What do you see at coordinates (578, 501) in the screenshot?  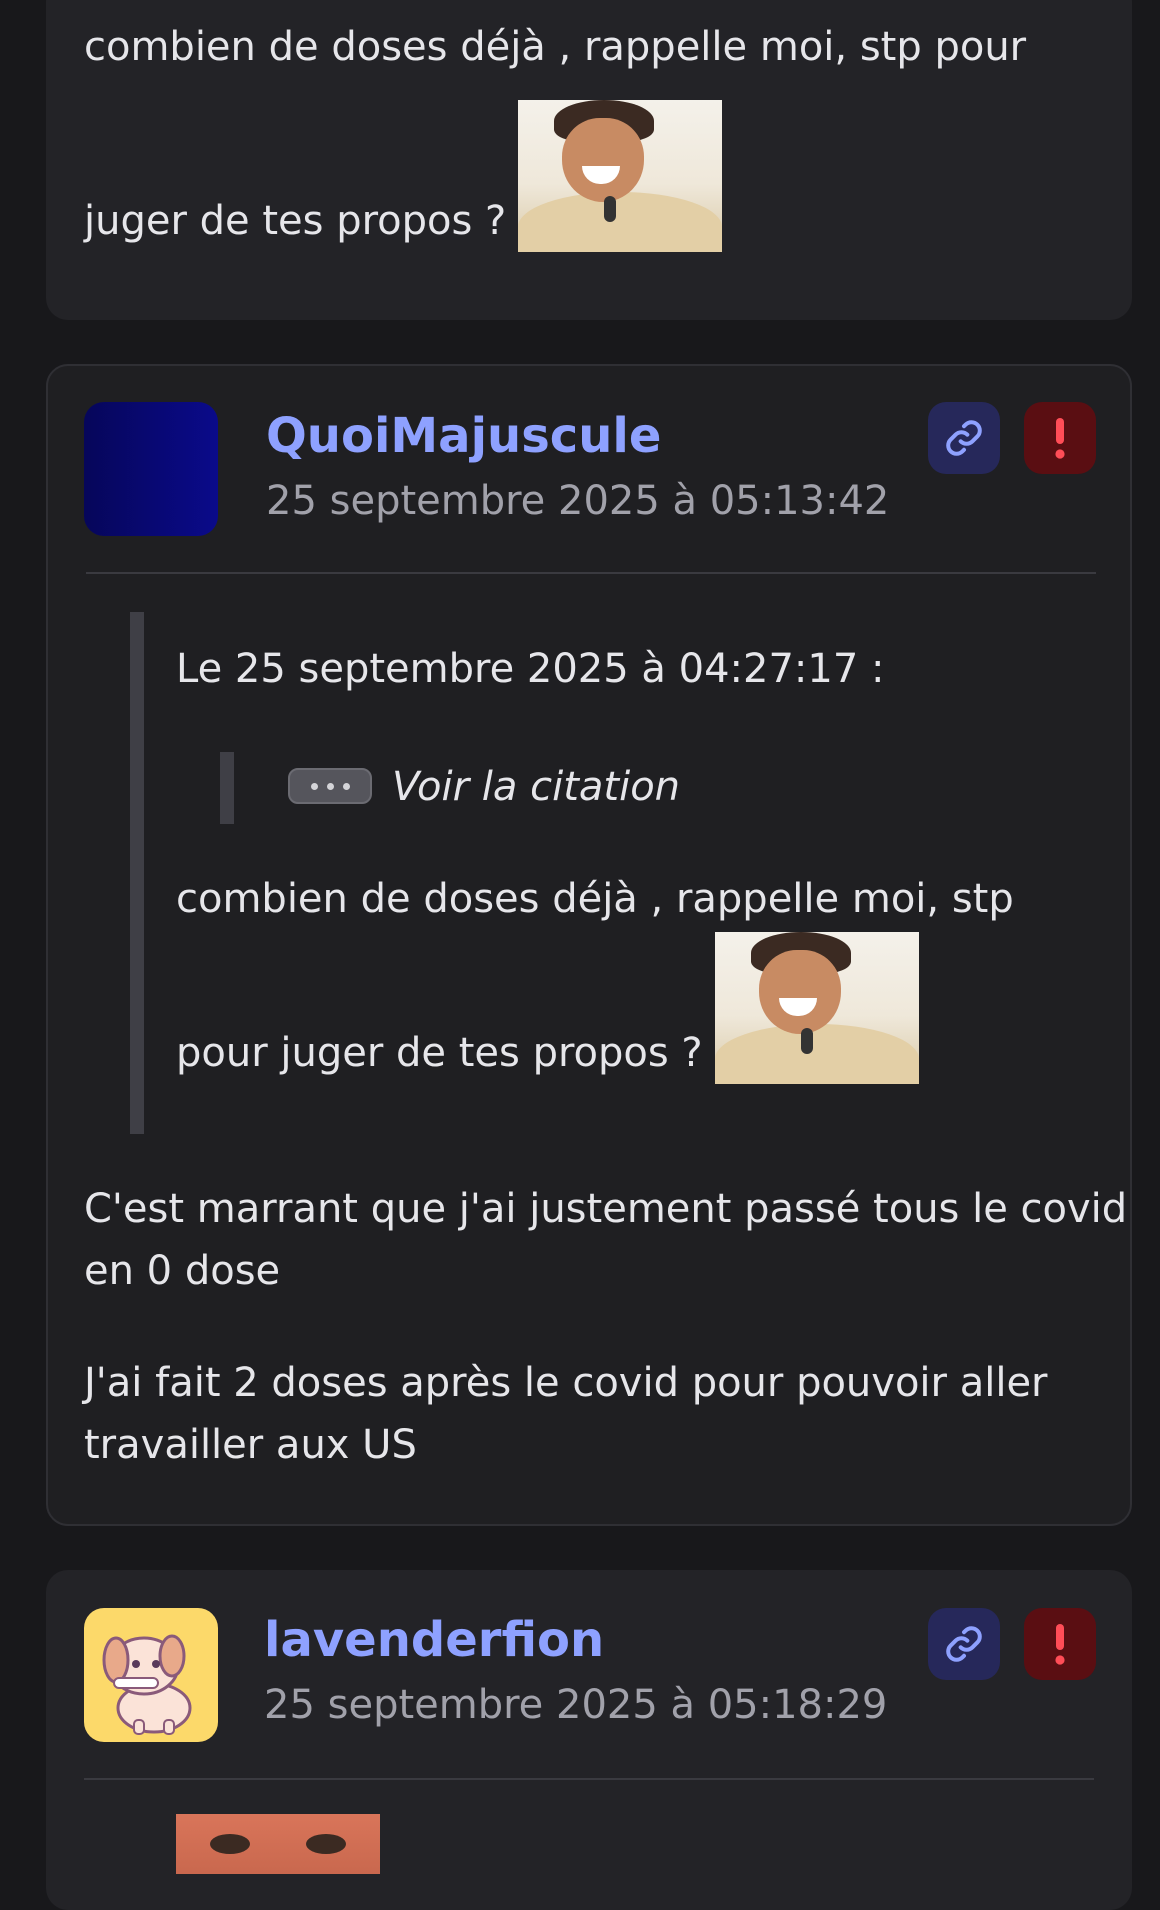 I see `post-date: 25 septembre 2025 à 05:13:42` at bounding box center [578, 501].